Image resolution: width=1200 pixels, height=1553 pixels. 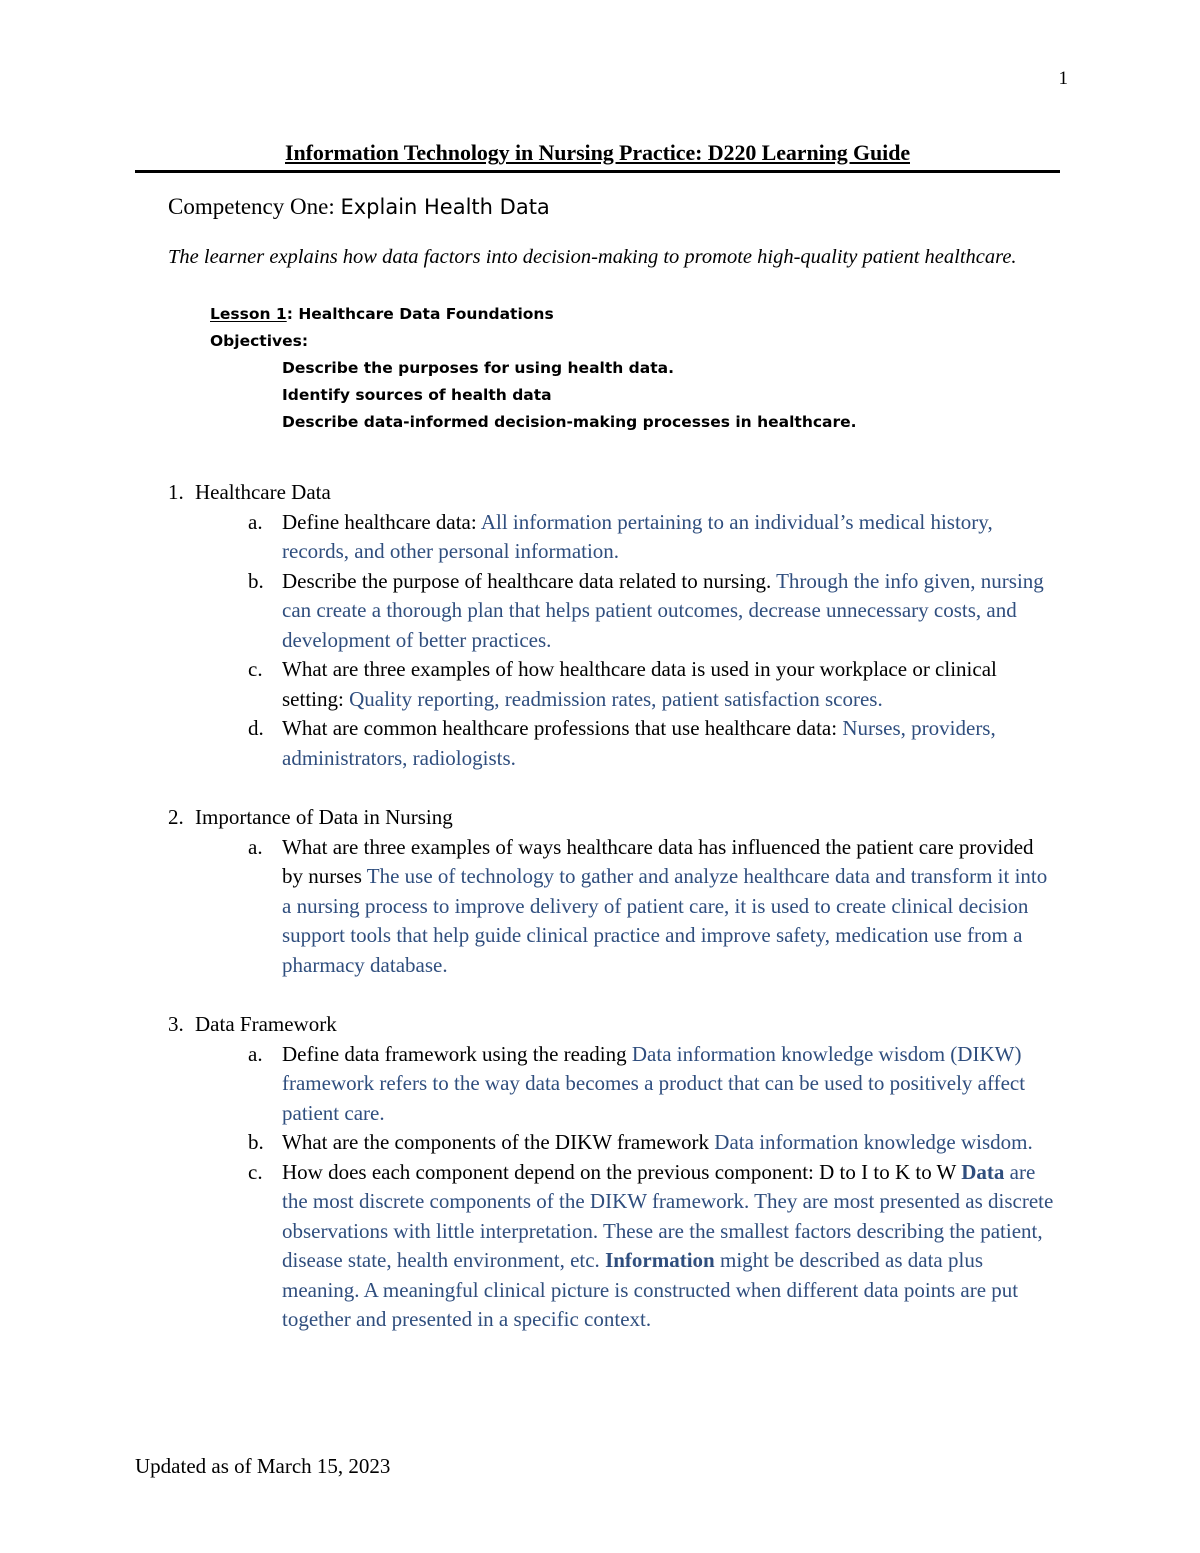 I want to click on section-number: 2., so click(x=176, y=817).